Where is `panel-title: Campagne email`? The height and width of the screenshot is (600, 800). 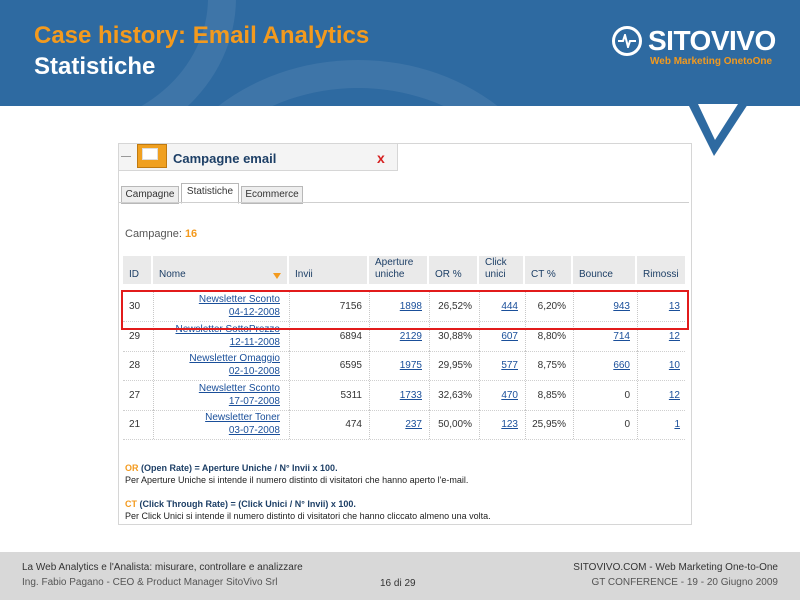
panel-title: Campagne email is located at coordinates (225, 158).